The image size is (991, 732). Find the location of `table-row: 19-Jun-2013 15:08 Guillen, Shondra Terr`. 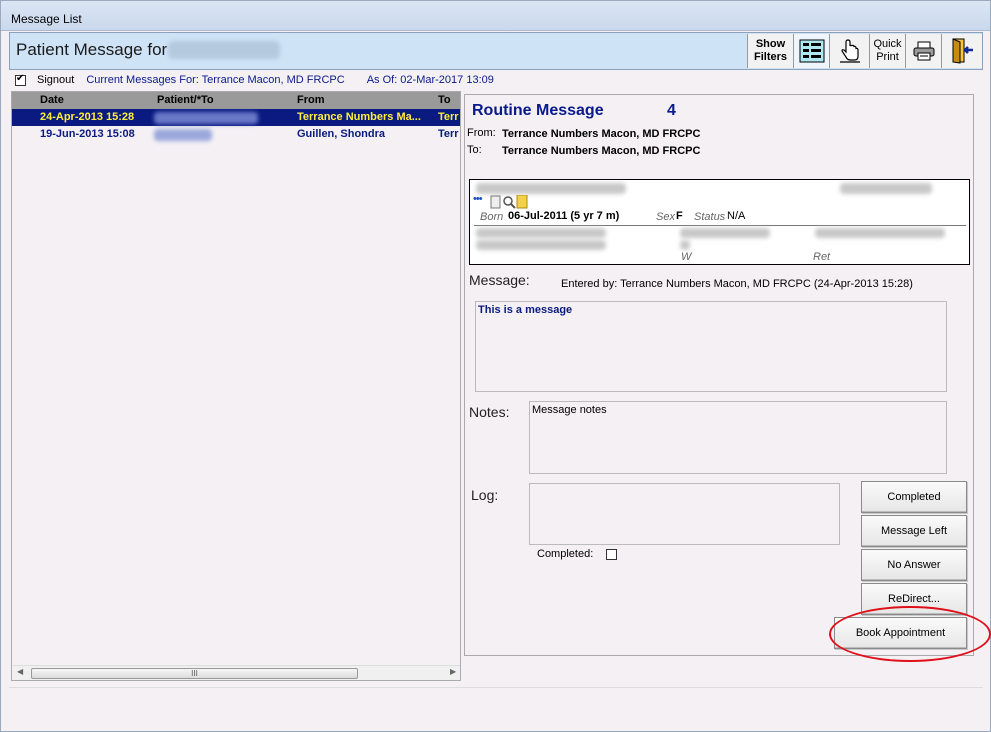

table-row: 19-Jun-2013 15:08 Guillen, Shondra Terr is located at coordinates (236, 134).